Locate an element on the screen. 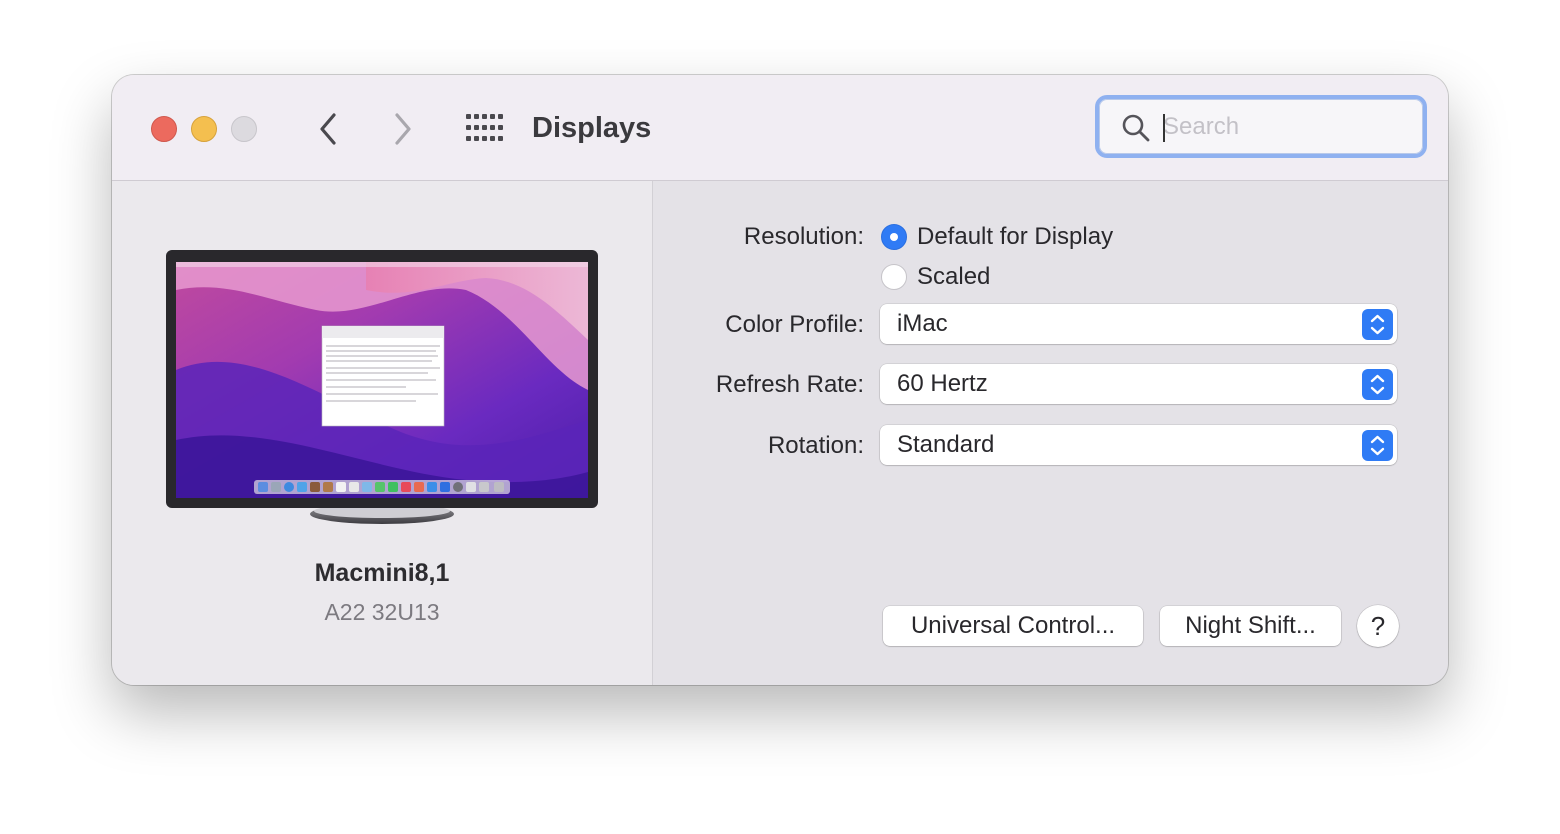 The image size is (1560, 834). text-caret is located at coordinates (1164, 128).